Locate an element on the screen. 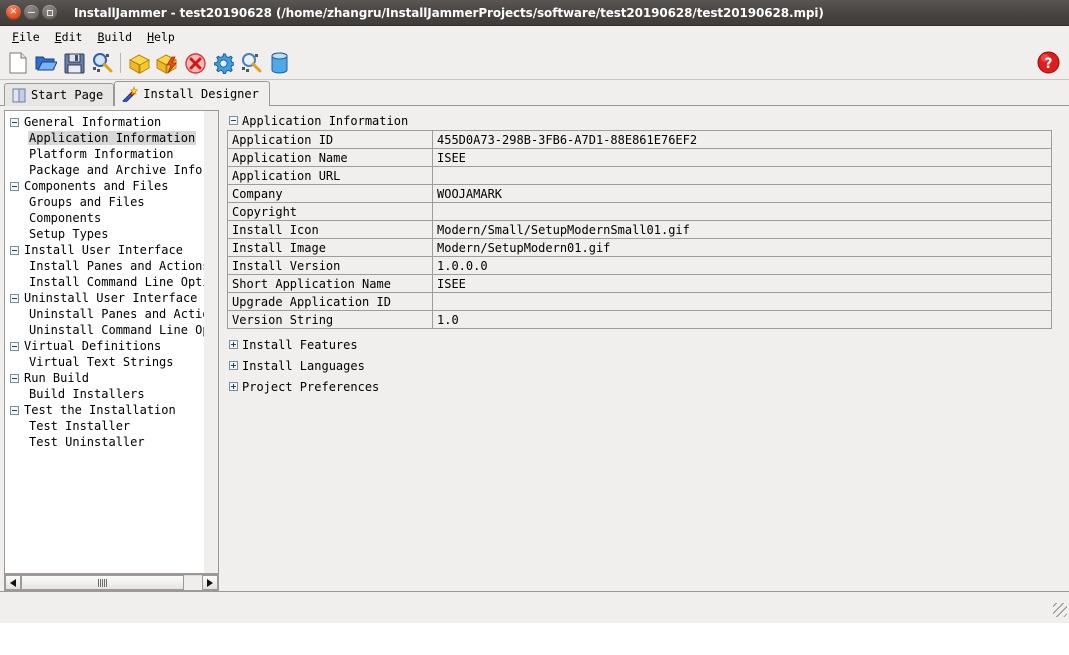 The width and height of the screenshot is (1069, 655). sidebar-item-general-information: General Information is located at coordinates (107, 122).